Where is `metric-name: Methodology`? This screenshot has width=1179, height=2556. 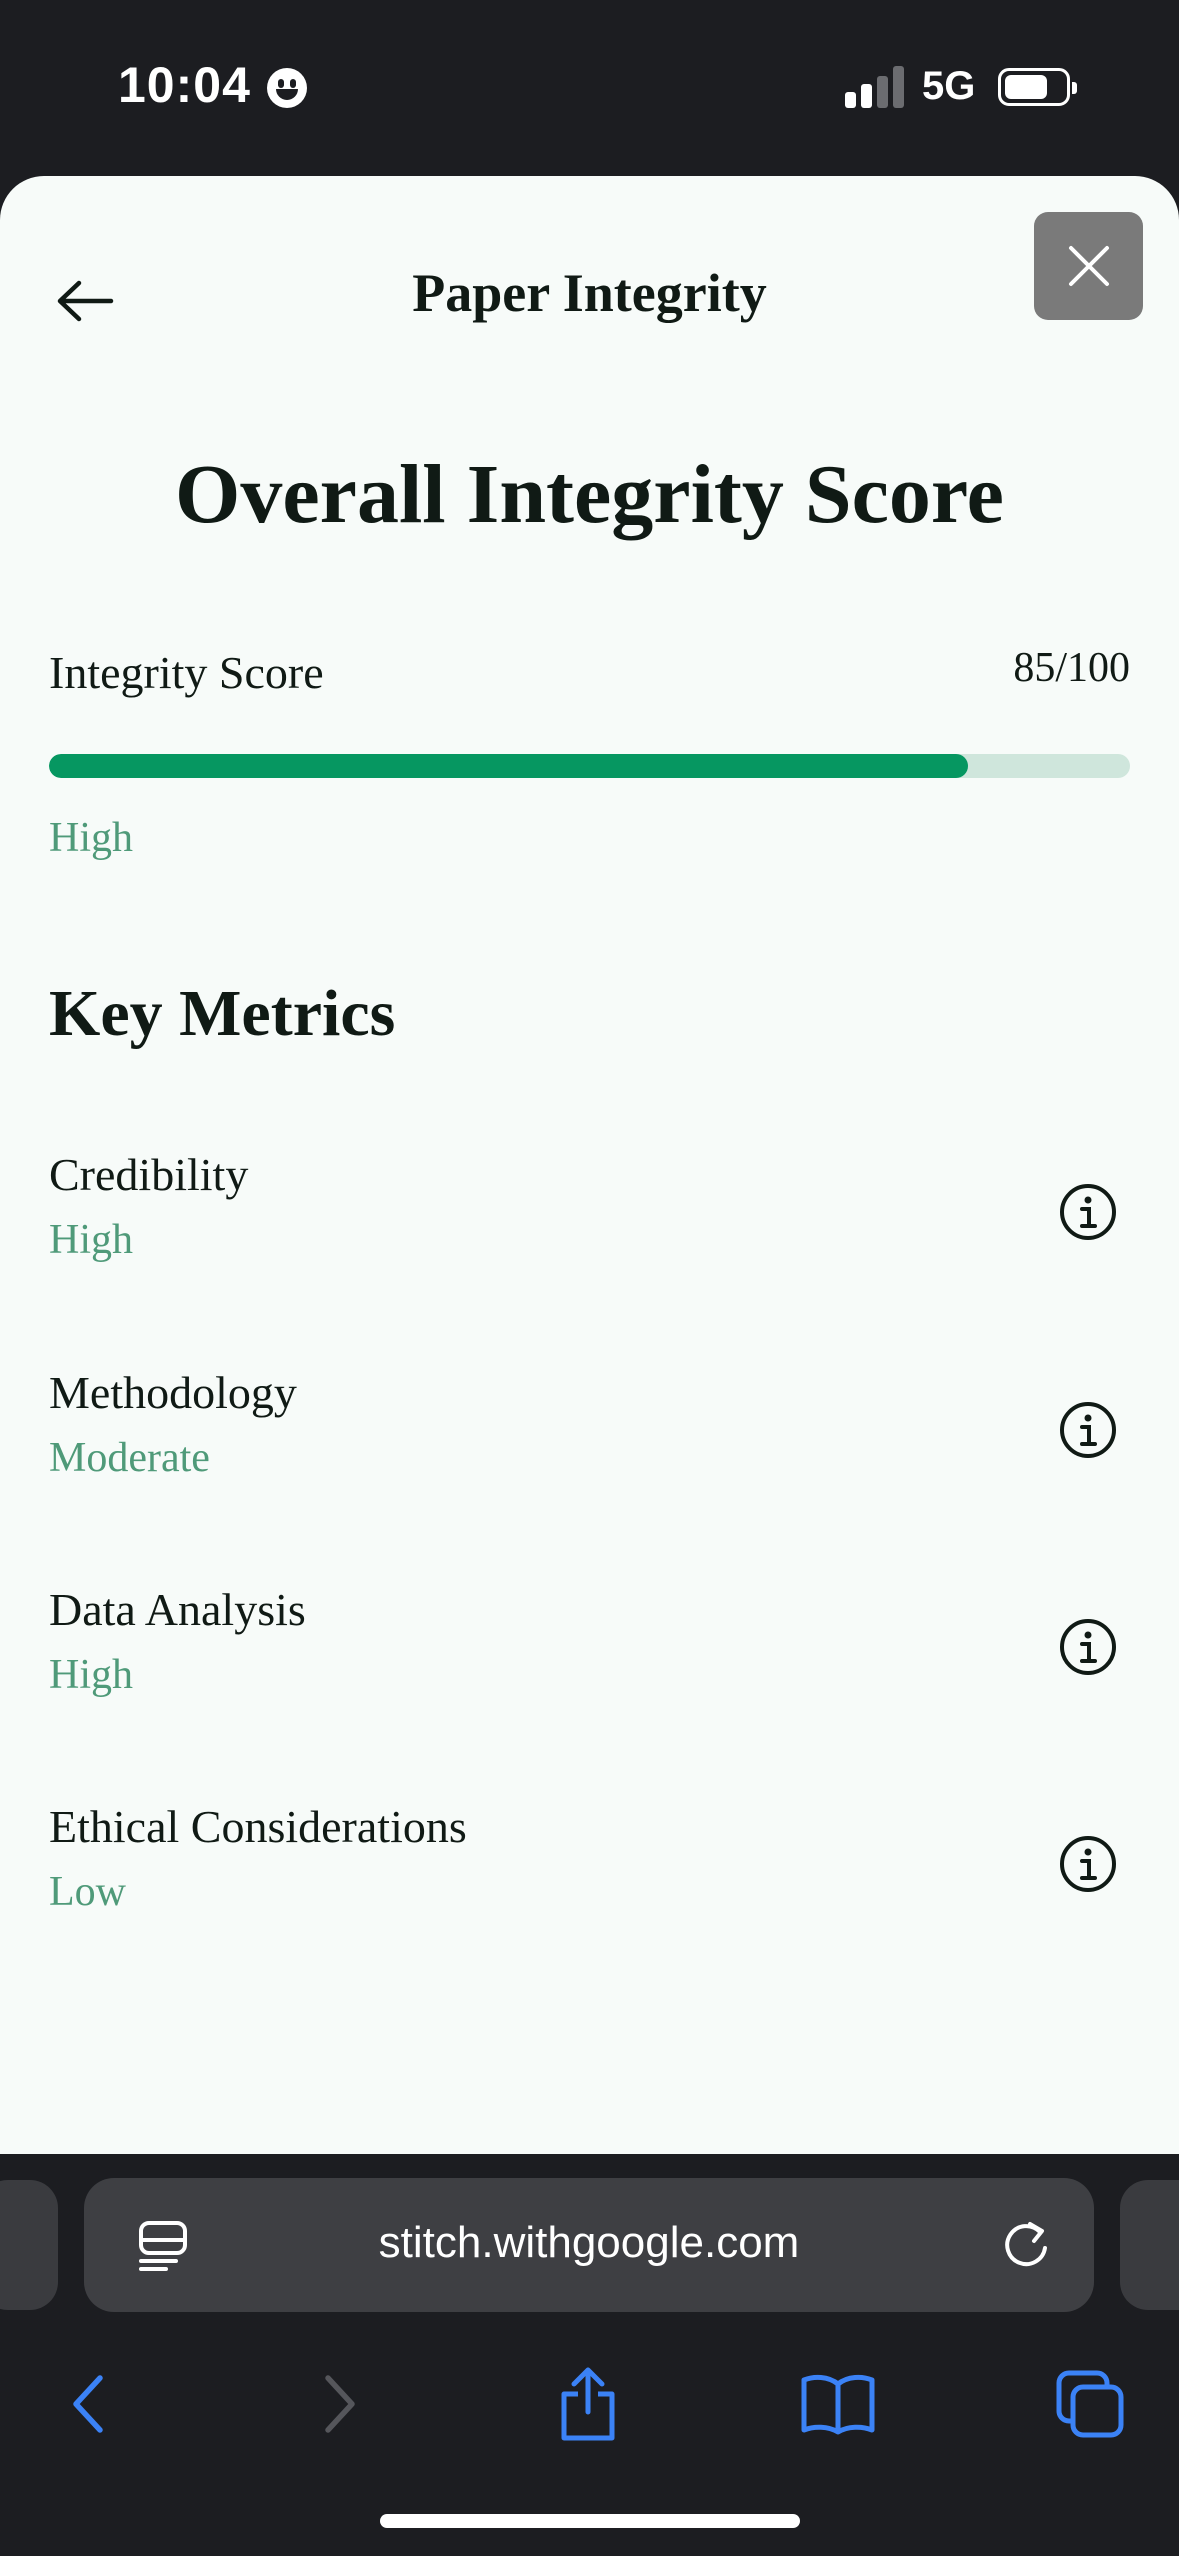 metric-name: Methodology is located at coordinates (173, 1392).